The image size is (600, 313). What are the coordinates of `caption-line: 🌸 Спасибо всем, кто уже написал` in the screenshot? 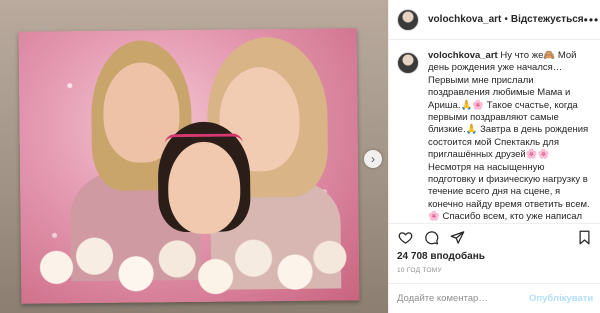 It's located at (505, 217).